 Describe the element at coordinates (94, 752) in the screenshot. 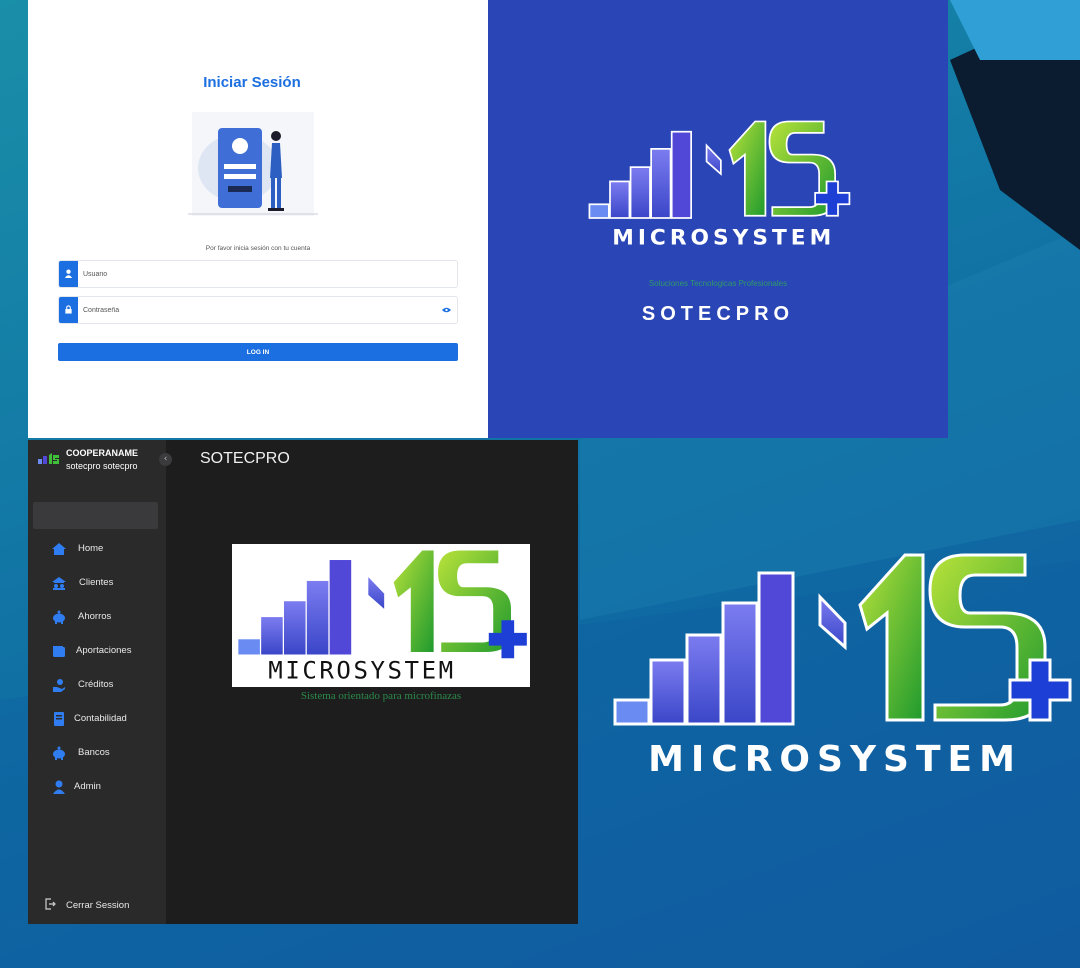

I see `sidebar-item-label: Bancos` at that location.